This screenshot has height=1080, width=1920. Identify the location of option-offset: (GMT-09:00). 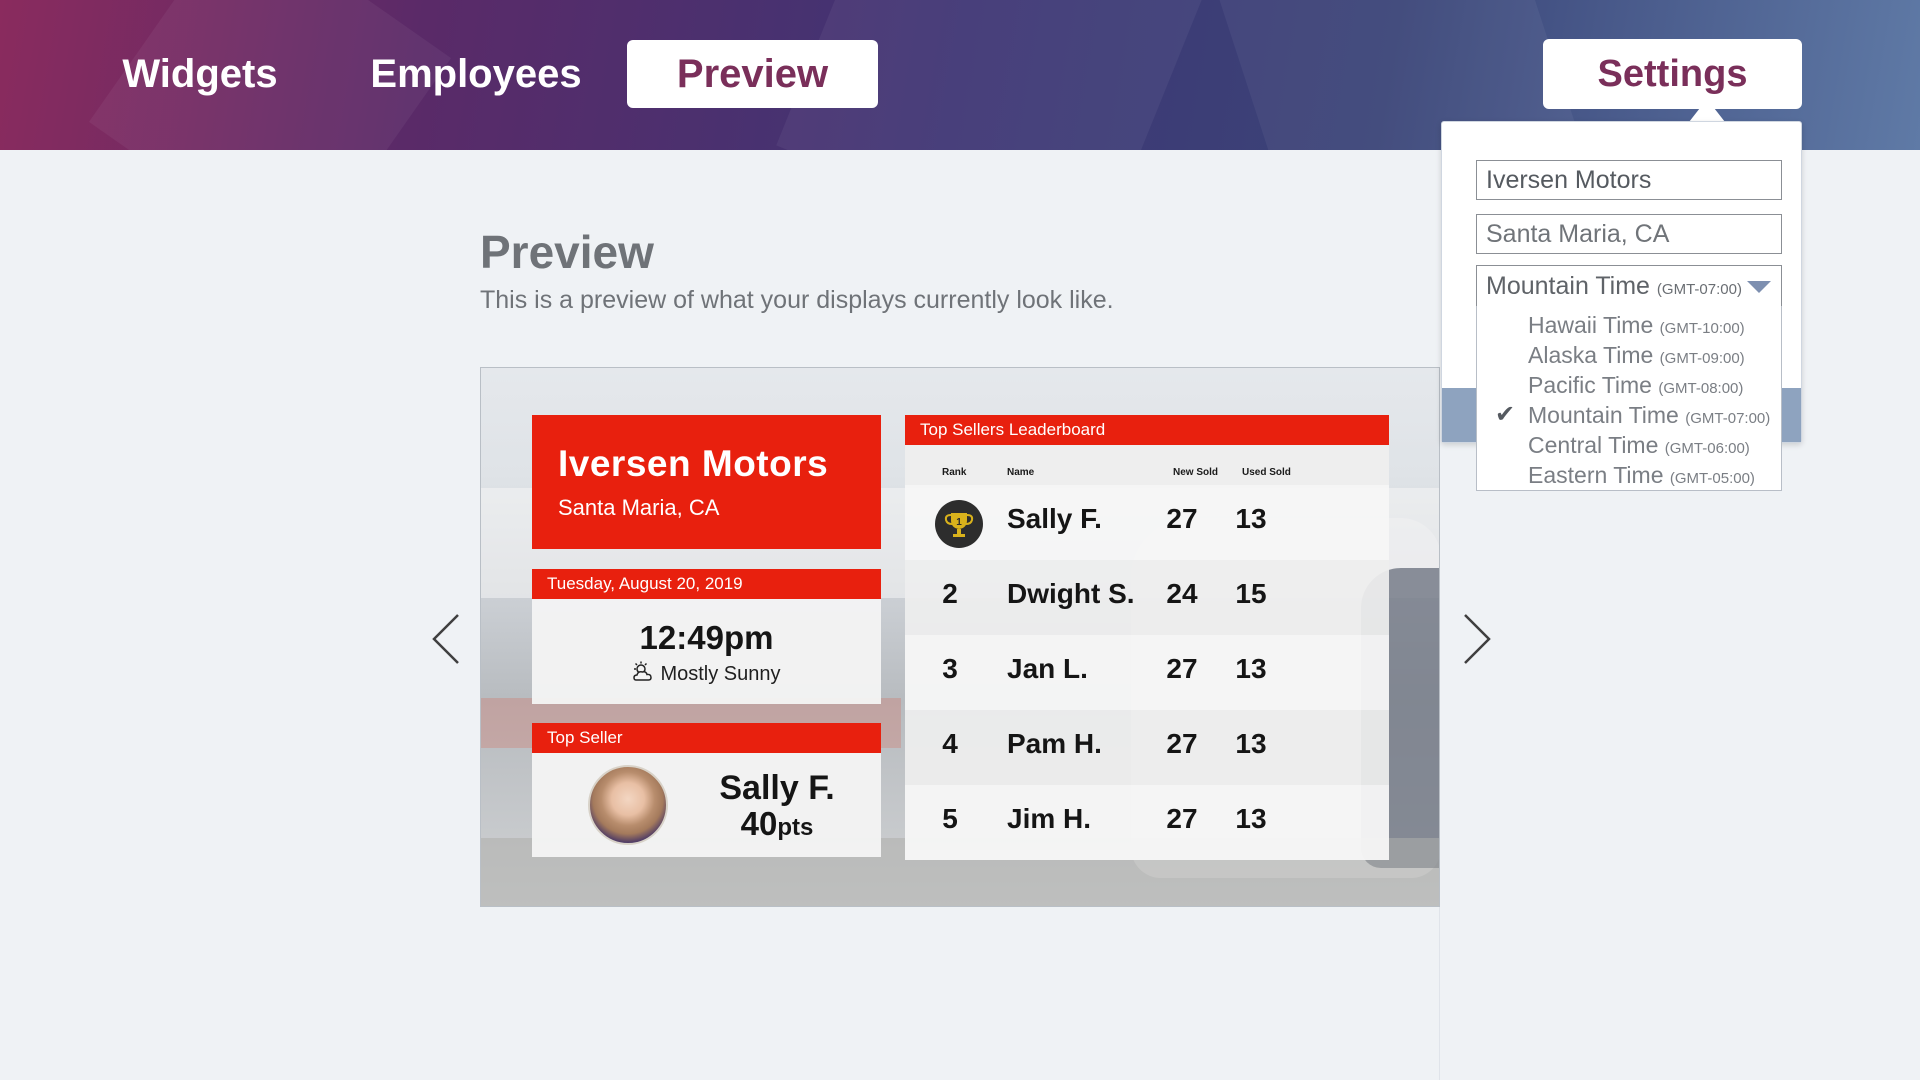
(1702, 358).